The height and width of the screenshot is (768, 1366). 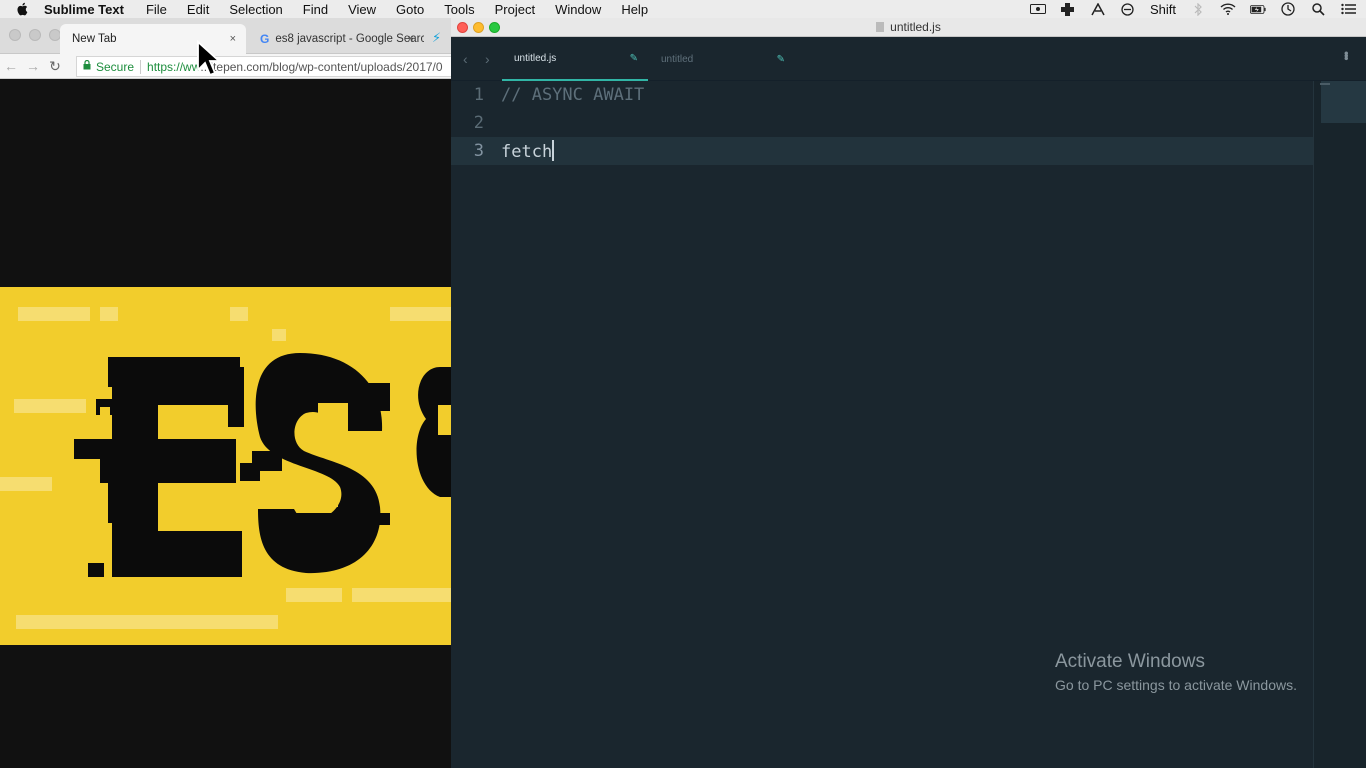 I want to click on sublime-titlebar: untitled.js, so click(x=908, y=27).